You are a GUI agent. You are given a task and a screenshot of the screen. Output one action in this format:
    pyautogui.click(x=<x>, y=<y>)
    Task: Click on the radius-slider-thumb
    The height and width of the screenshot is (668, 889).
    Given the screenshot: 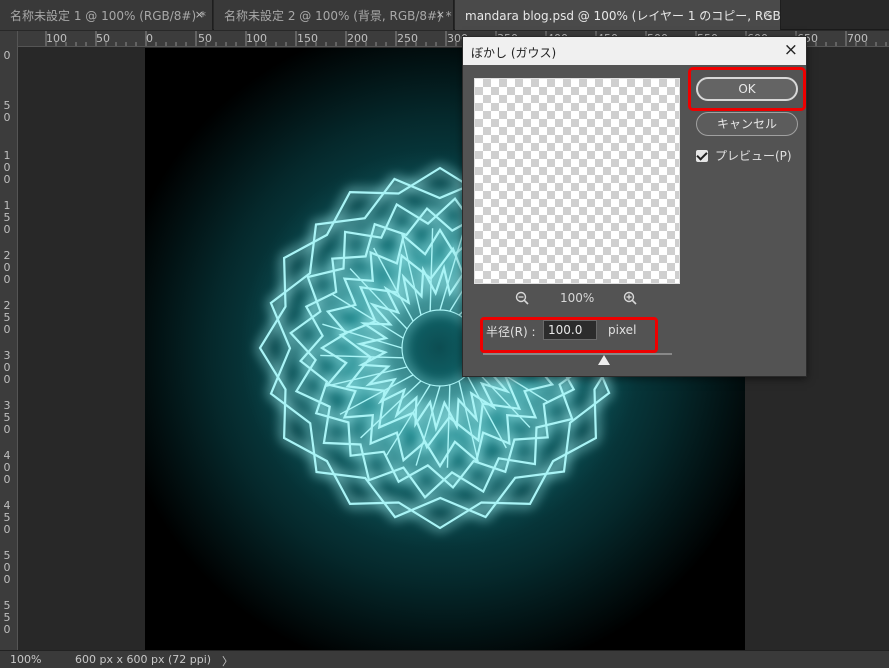 What is the action you would take?
    pyautogui.click(x=604, y=360)
    